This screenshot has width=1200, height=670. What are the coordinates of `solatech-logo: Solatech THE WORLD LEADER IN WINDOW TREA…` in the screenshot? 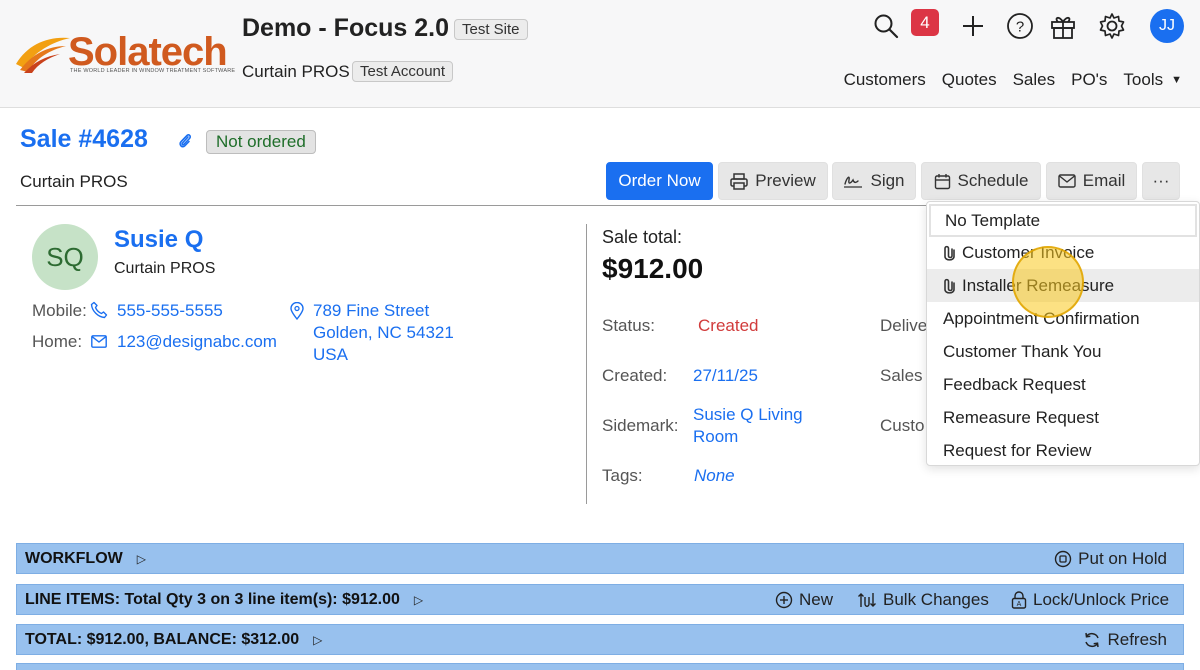 It's located at (124, 54).